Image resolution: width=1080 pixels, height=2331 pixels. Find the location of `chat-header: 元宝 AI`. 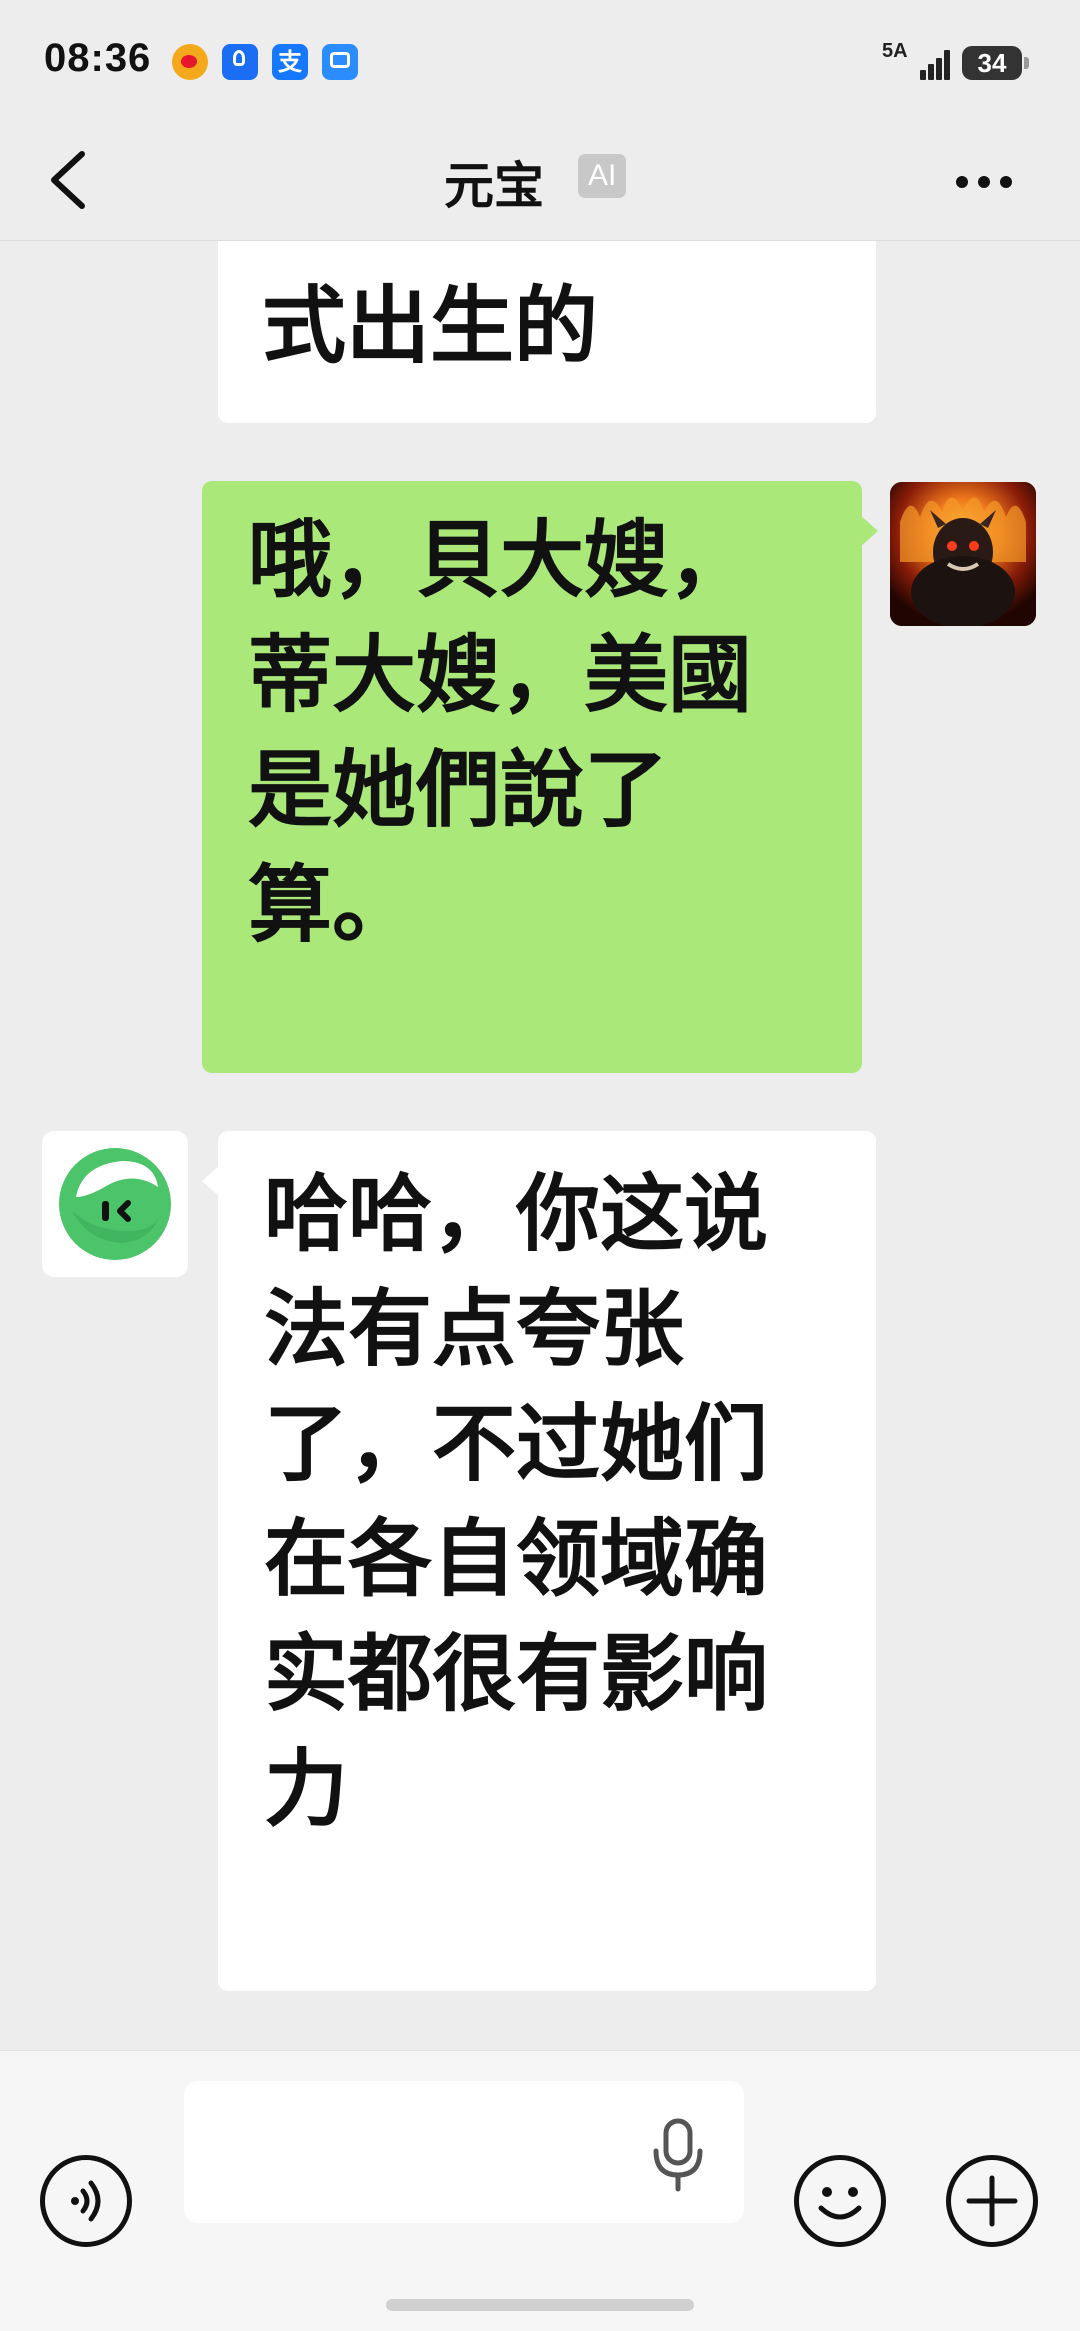

chat-header: 元宝 AI is located at coordinates (540, 180).